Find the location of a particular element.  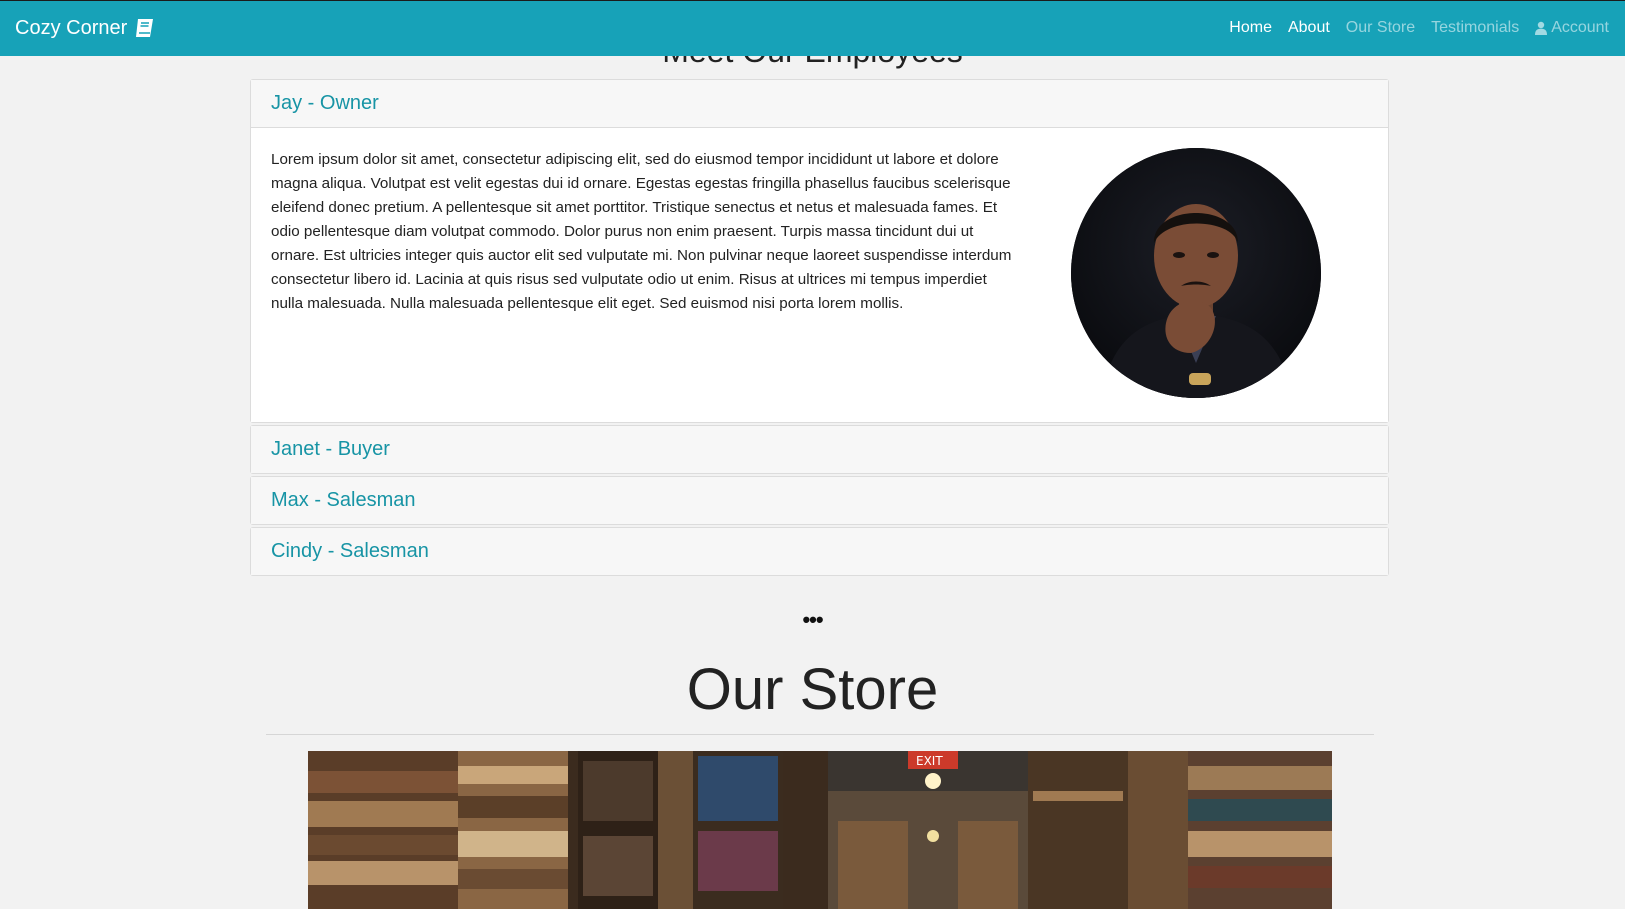

accordion-header-max: Max - Salesman is located at coordinates (819, 500).